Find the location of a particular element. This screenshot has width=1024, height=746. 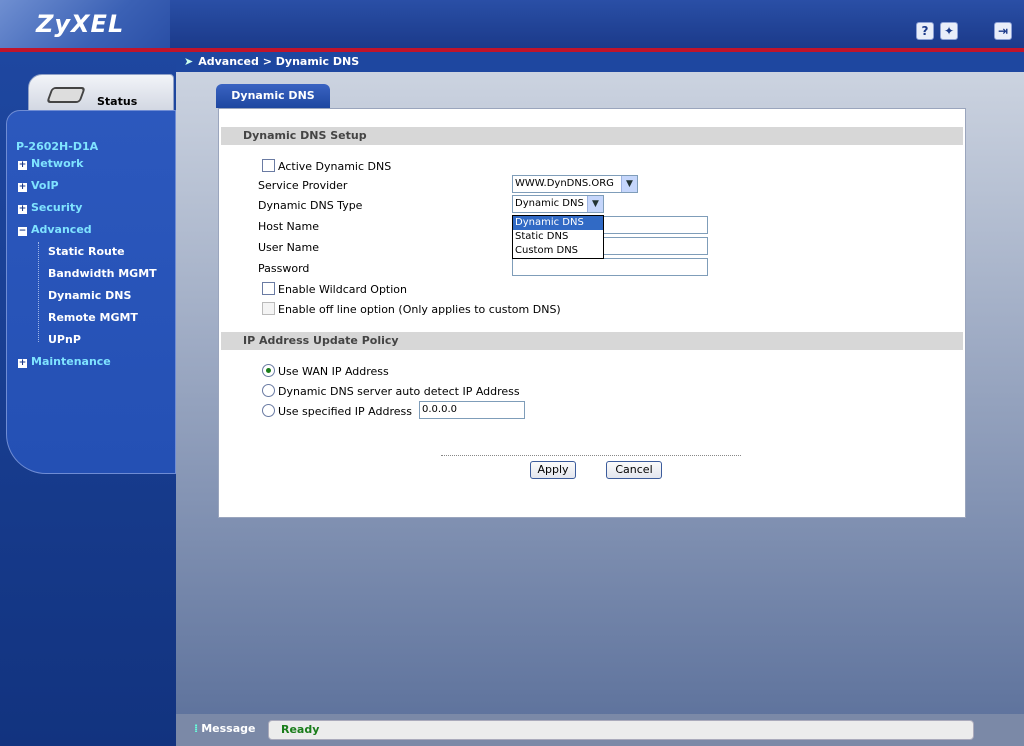

menu-voip-label: VoIP is located at coordinates (45, 185).